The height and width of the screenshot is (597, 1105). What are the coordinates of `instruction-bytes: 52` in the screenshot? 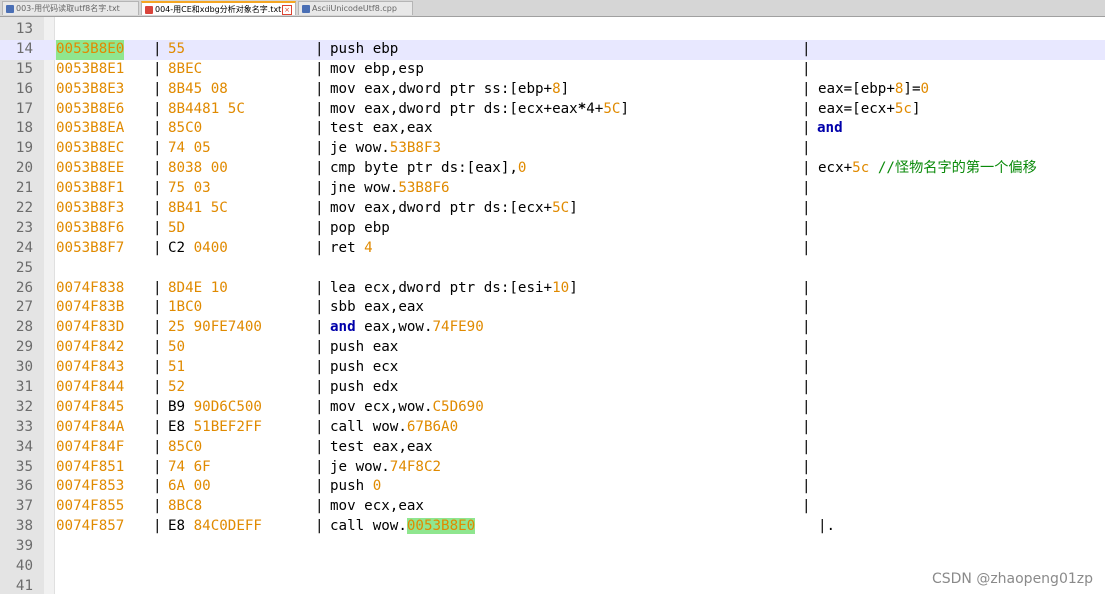 It's located at (177, 387).